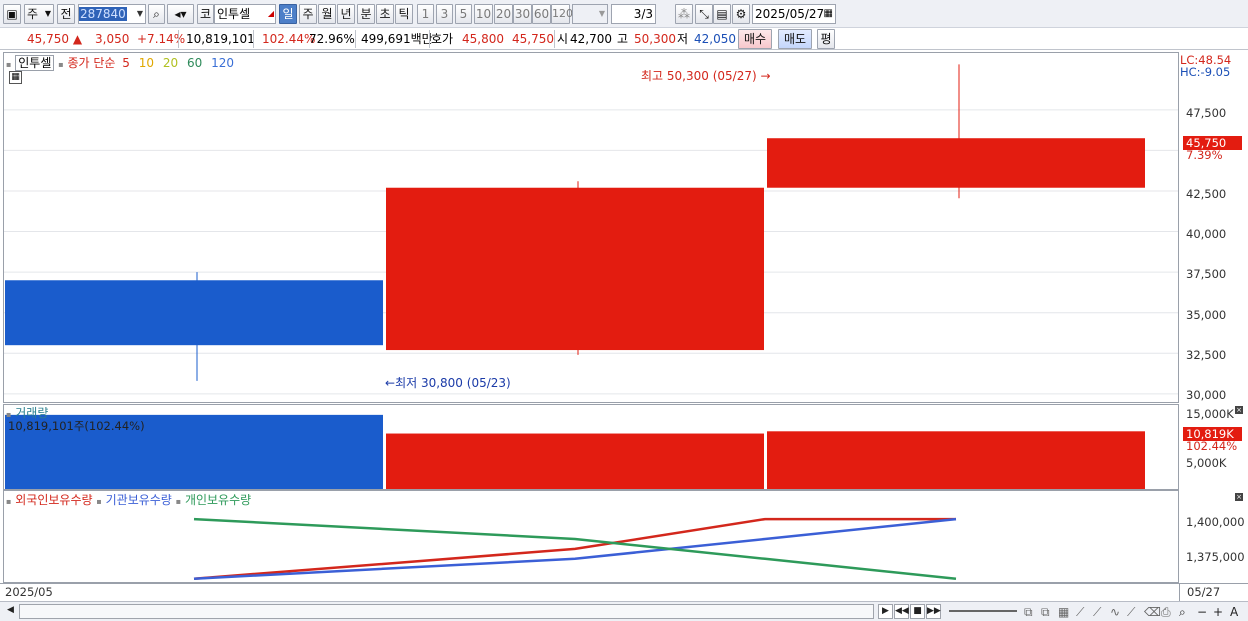 Image resolution: width=1248 pixels, height=621 pixels. I want to click on all-button: 전, so click(66, 14).